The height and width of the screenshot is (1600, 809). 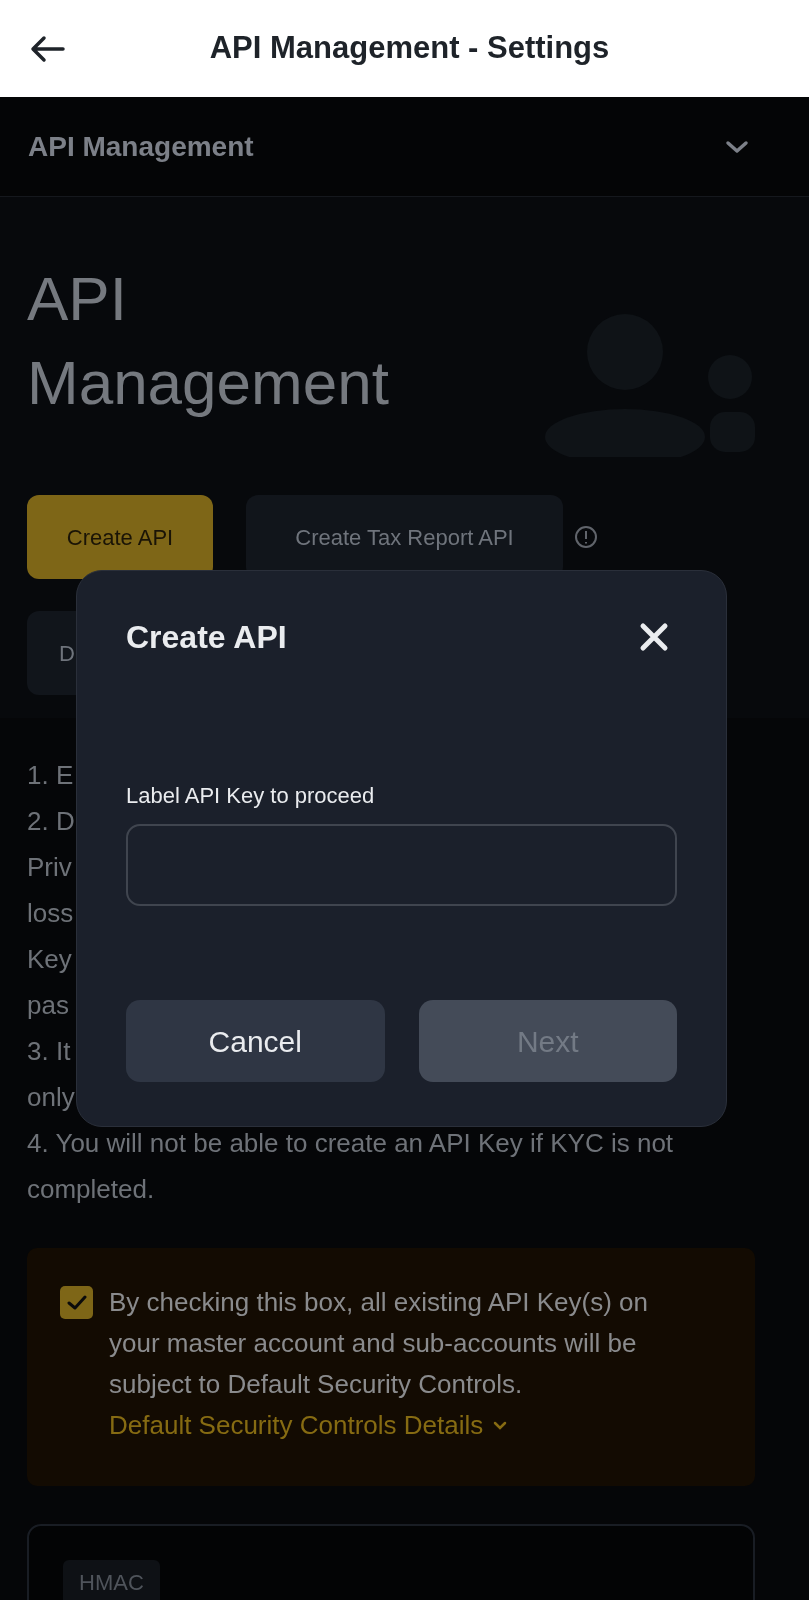 I want to click on notice-text: By checking this box, all existing API Key(s) on your master account and sub-accounts will be subject to Default Security Controls., so click(x=379, y=1343).